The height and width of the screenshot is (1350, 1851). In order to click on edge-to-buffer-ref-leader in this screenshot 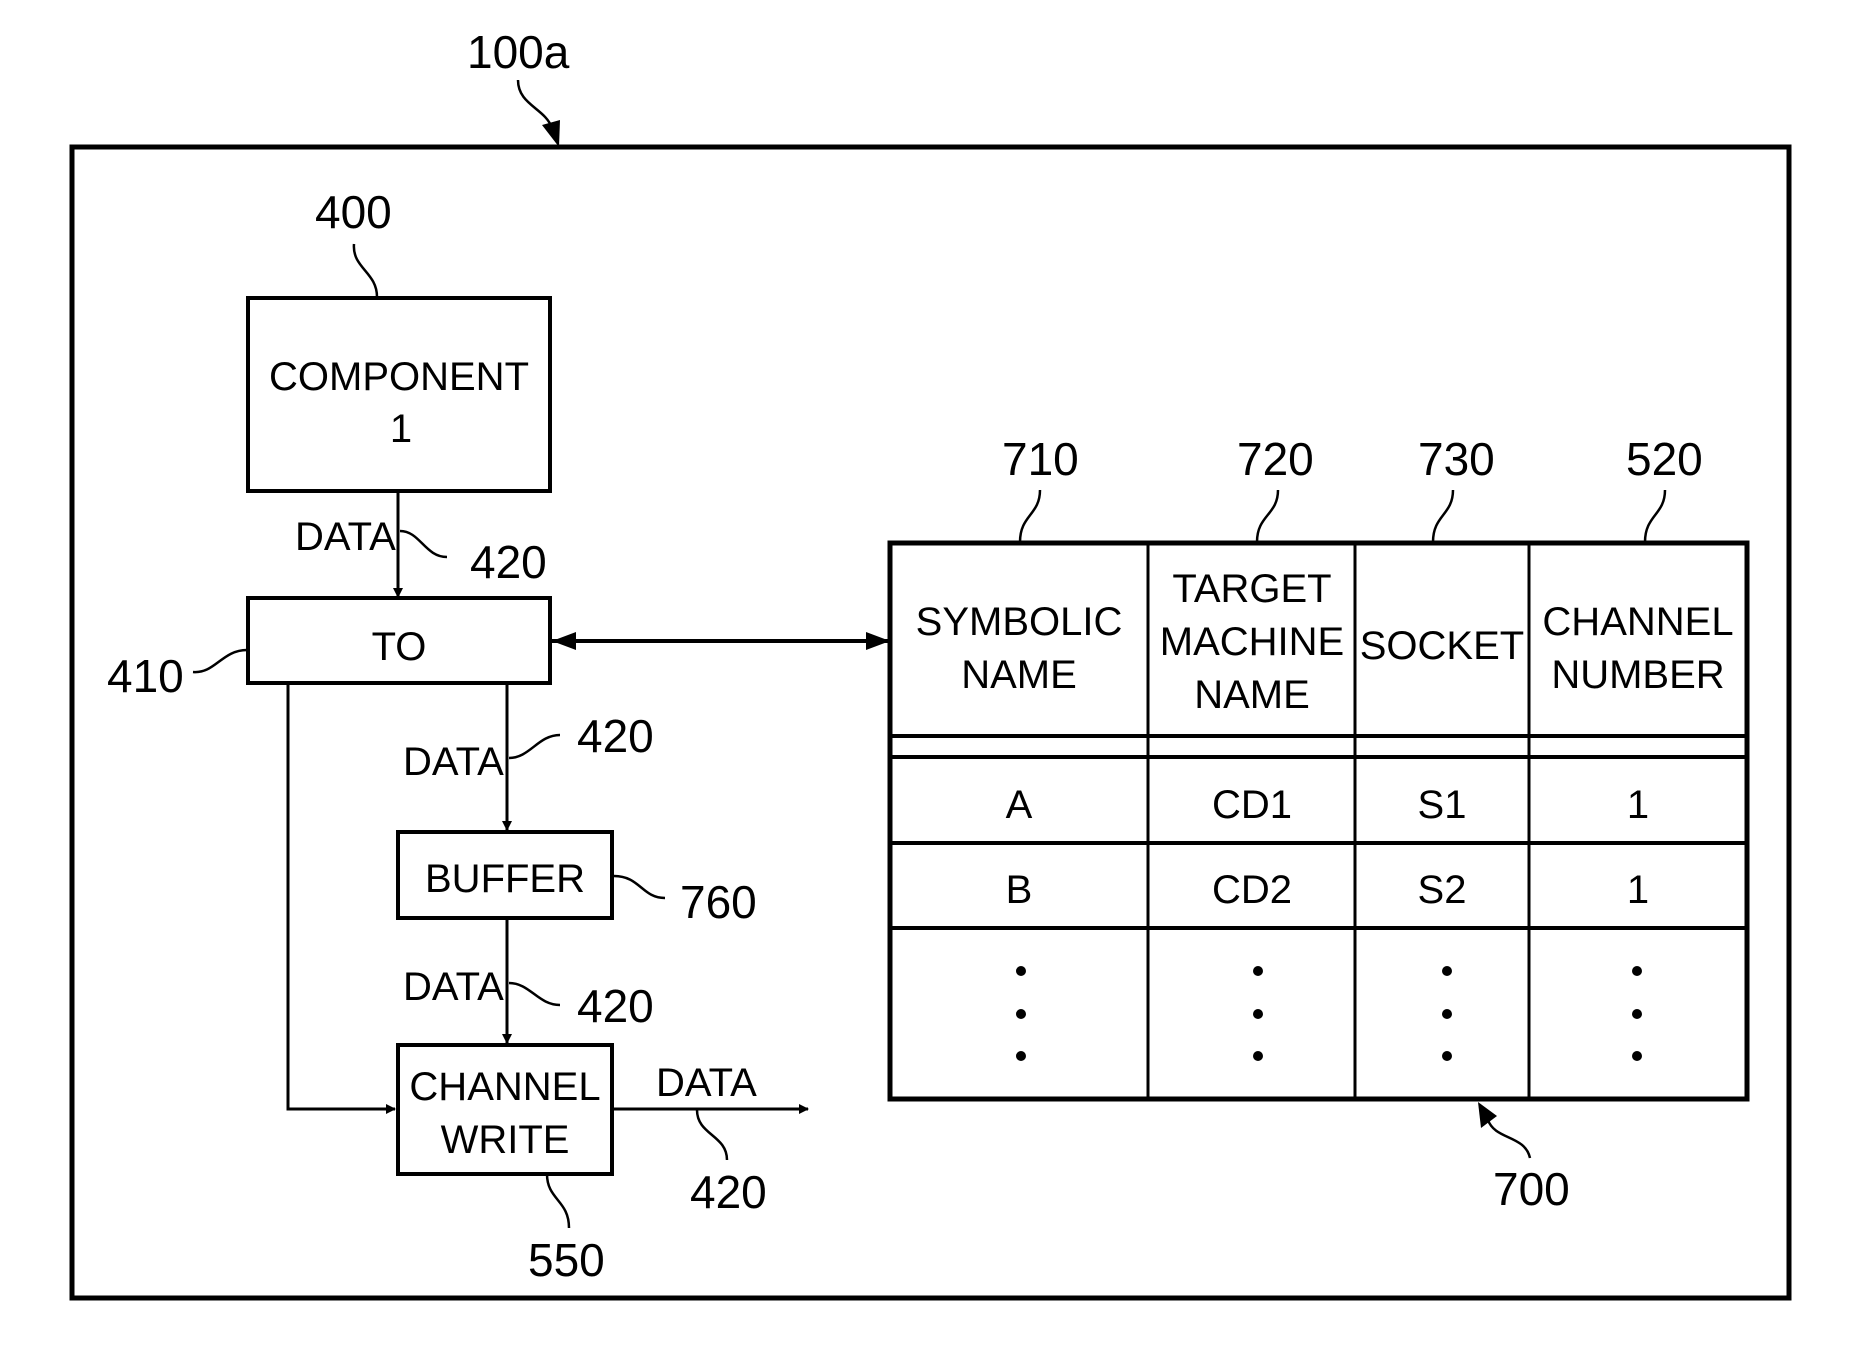, I will do `click(534, 746)`.